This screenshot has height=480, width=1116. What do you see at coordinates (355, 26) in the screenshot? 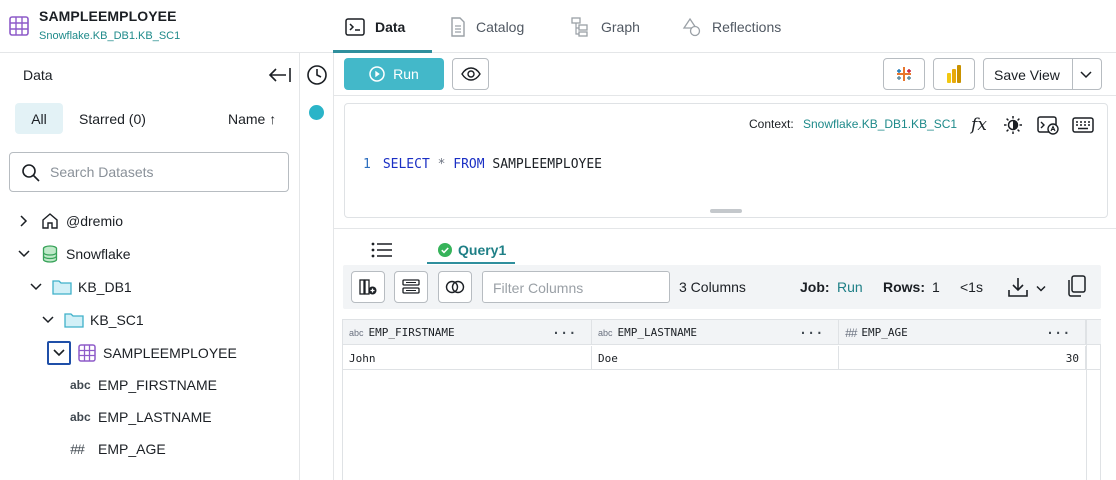
I see `terminal-icon` at bounding box center [355, 26].